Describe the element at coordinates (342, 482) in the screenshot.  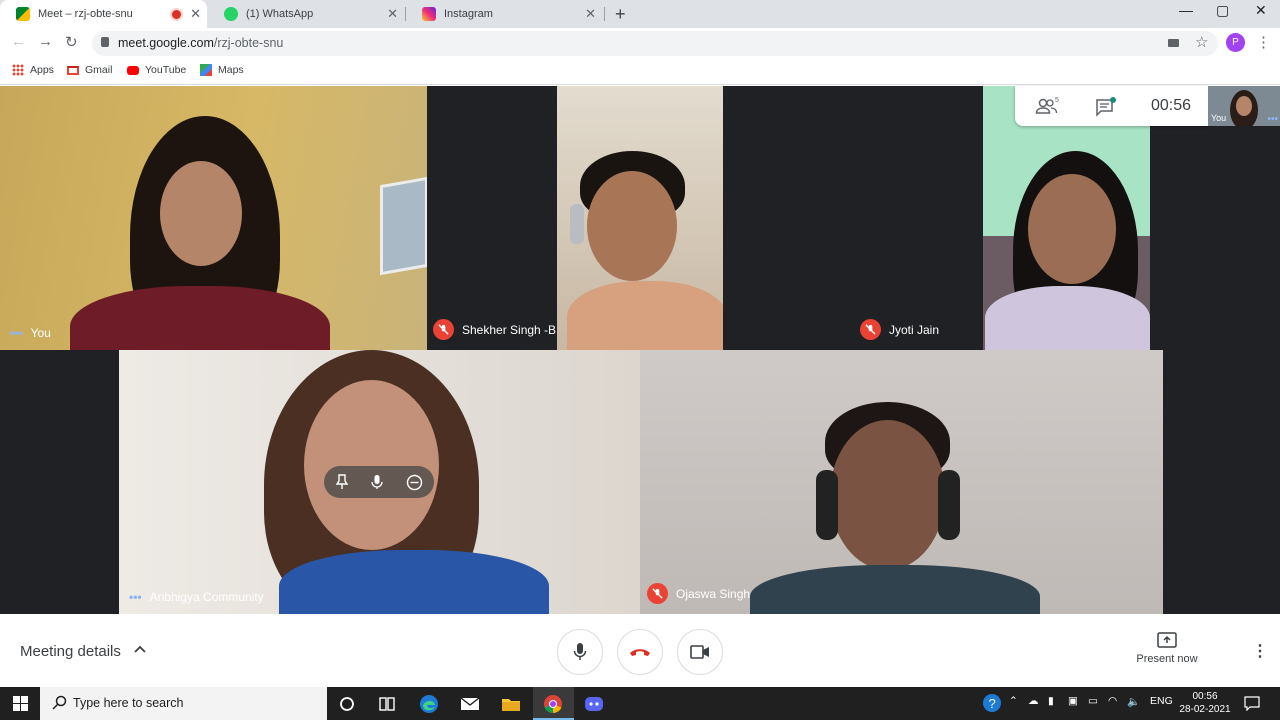
I see `pin-icon` at that location.